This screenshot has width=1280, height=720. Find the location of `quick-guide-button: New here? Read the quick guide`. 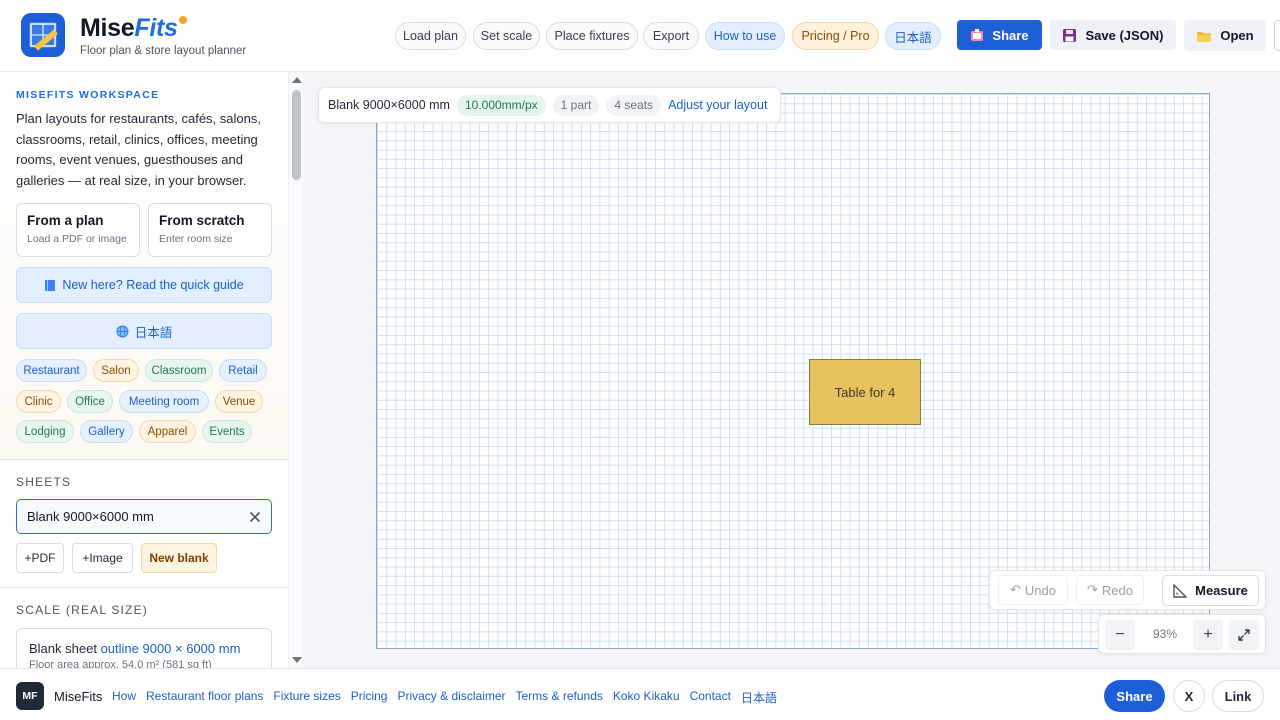

quick-guide-button: New here? Read the quick guide is located at coordinates (144, 285).